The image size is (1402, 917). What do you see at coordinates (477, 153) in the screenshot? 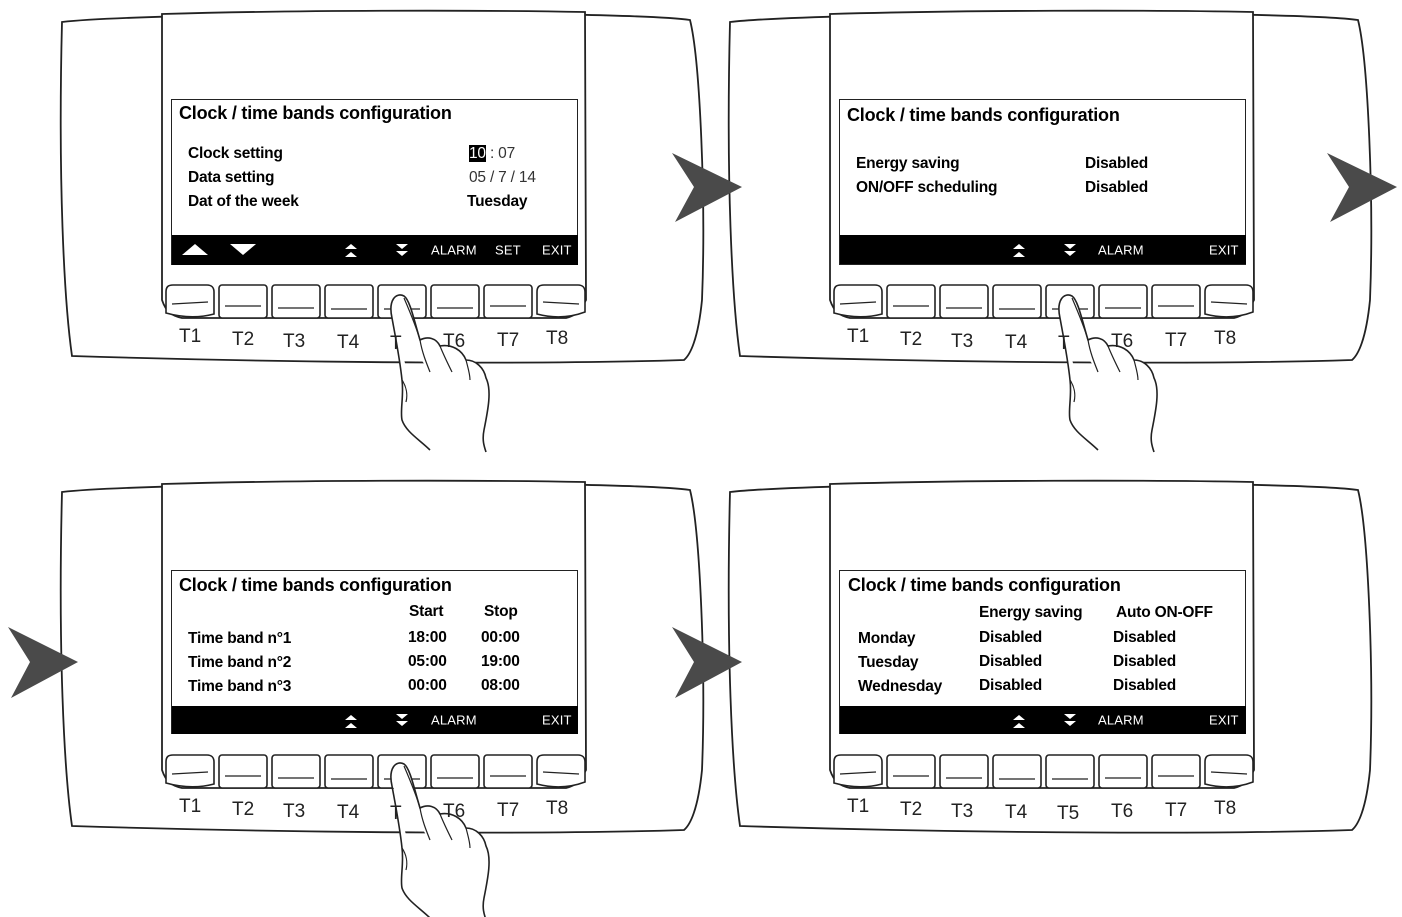
I see `clock-hour-cursor: 10` at bounding box center [477, 153].